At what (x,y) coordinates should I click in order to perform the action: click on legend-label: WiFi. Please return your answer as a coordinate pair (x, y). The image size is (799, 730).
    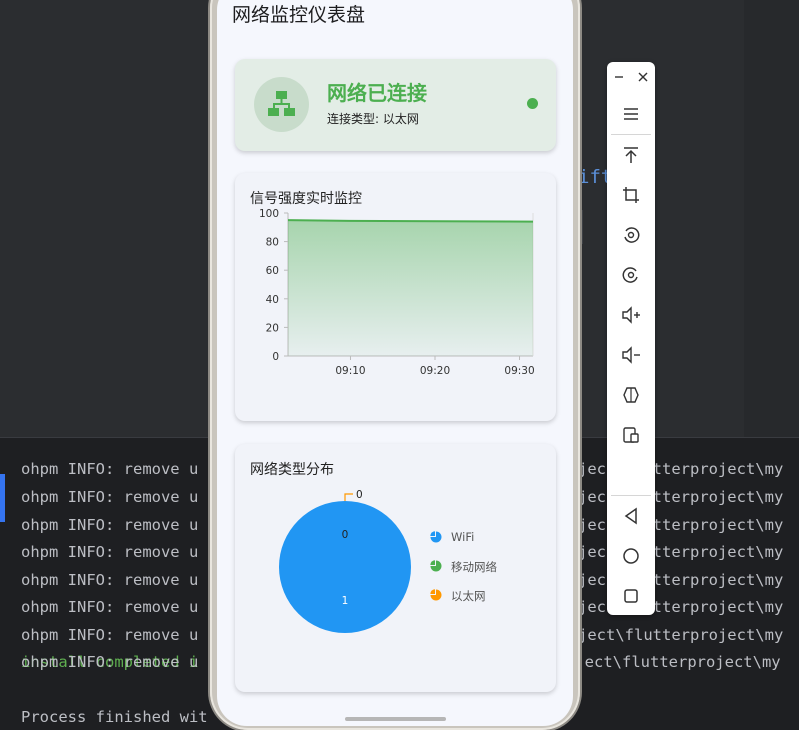
    Looking at the image, I should click on (463, 537).